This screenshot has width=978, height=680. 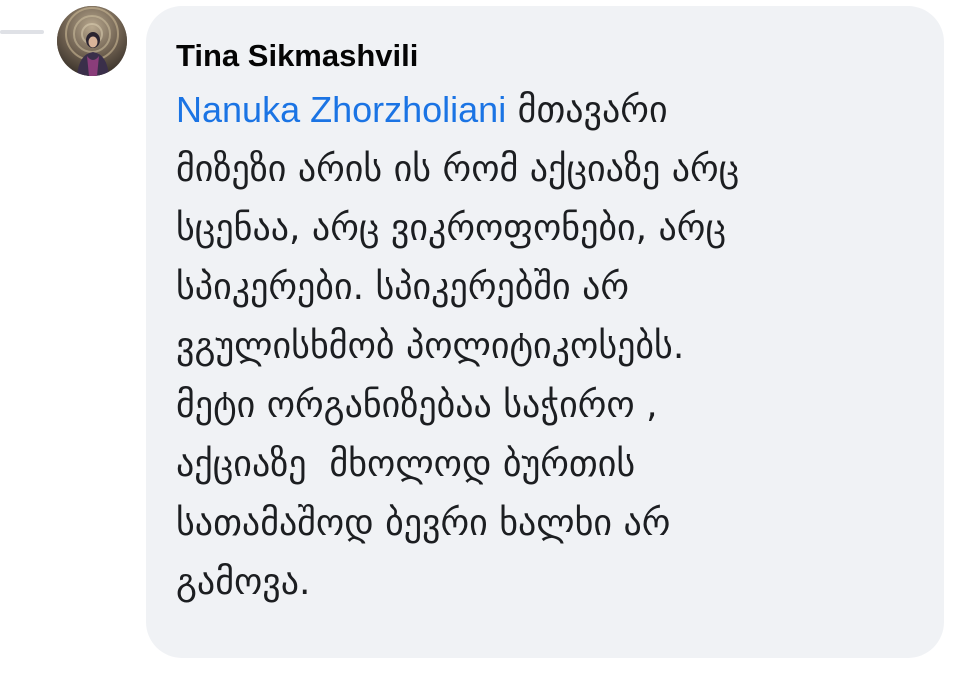 I want to click on mention-link: Nanuka Zhorzholiani, so click(x=341, y=109).